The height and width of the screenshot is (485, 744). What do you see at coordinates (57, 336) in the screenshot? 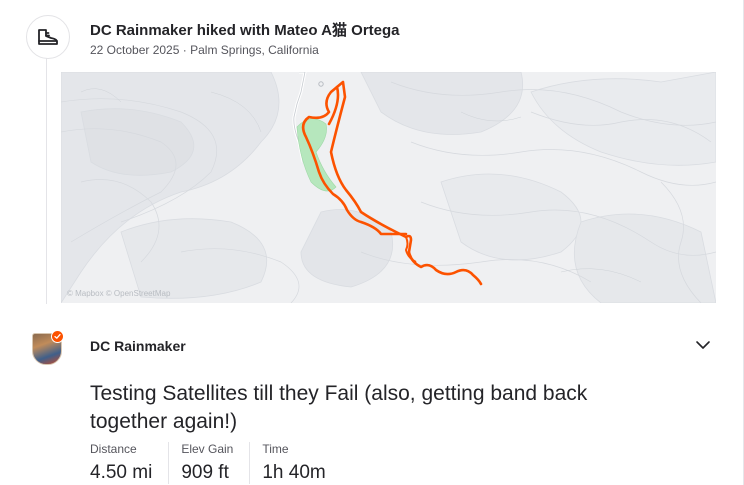
I see `verified-badge-icon` at bounding box center [57, 336].